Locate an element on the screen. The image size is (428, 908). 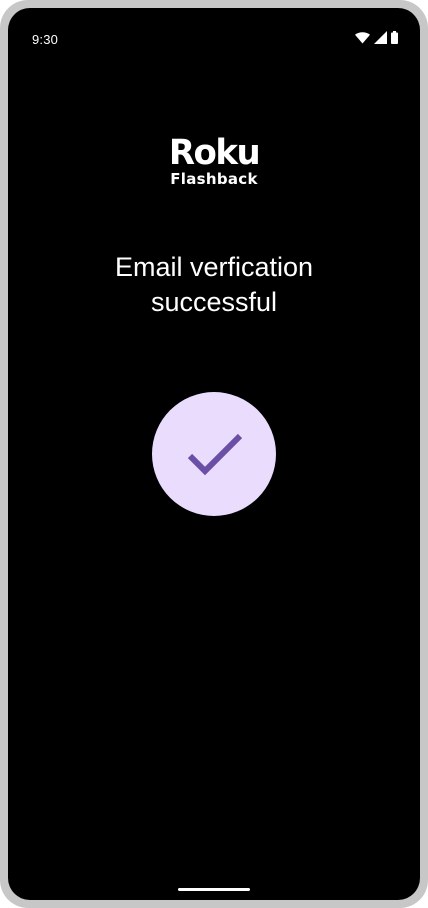
status-icons is located at coordinates (376, 40).